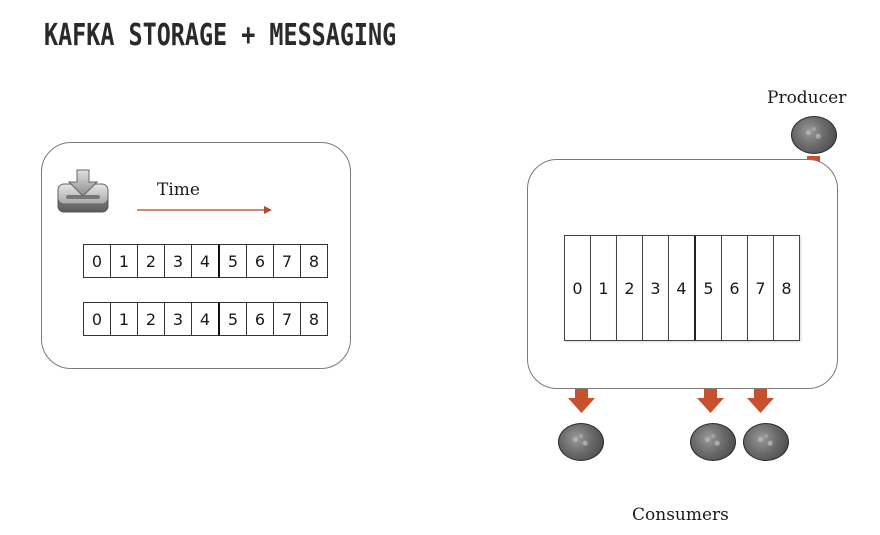  What do you see at coordinates (204, 210) in the screenshot?
I see `time-arrow` at bounding box center [204, 210].